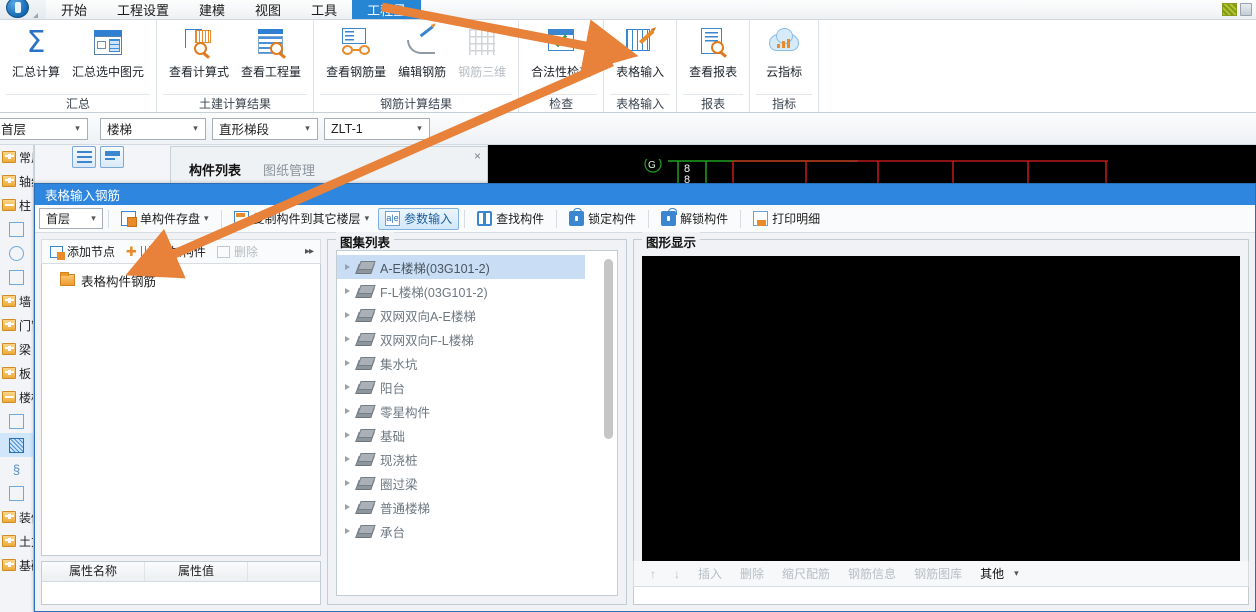 This screenshot has width=1256, height=612. Describe the element at coordinates (477, 387) in the screenshot. I see `list-item: 阳台` at that location.